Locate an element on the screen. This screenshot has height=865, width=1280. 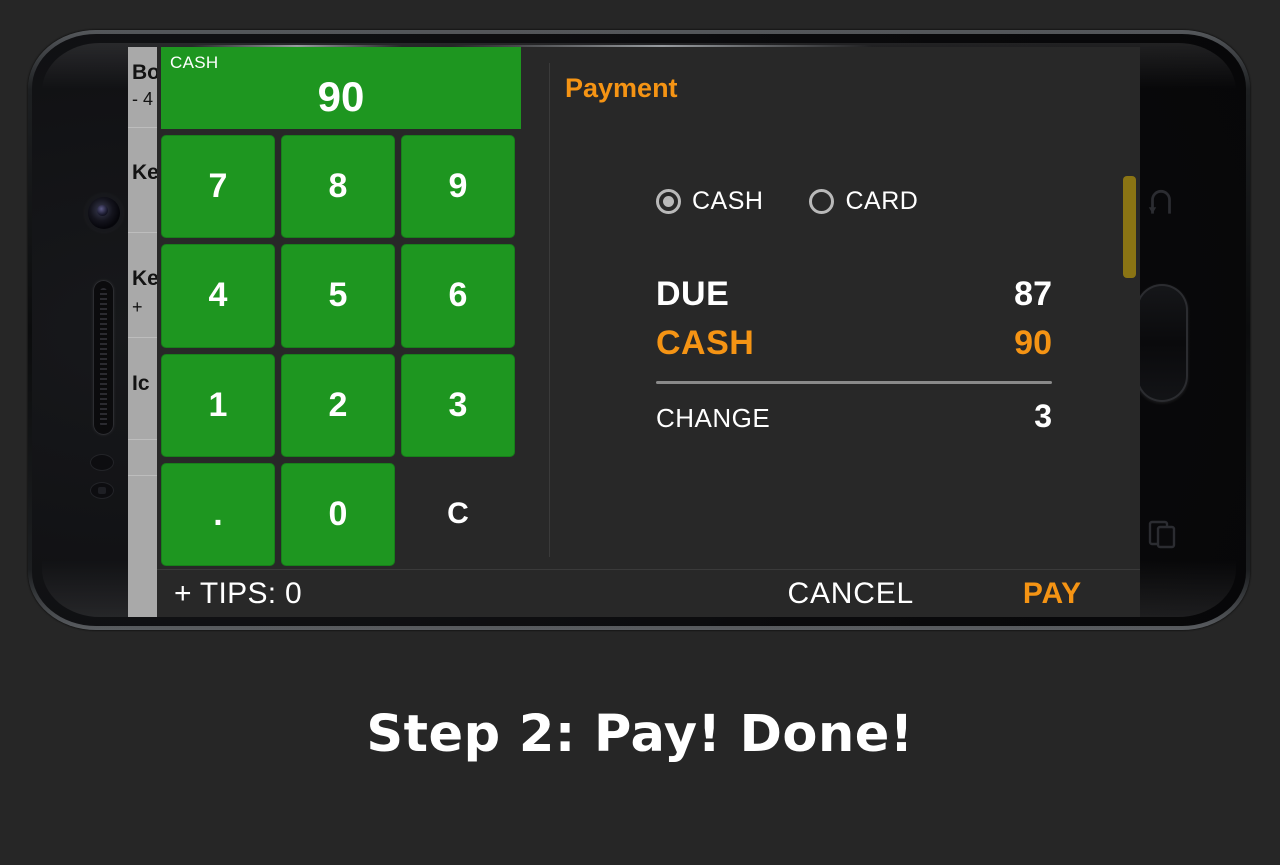
key-3: 3 is located at coordinates (458, 405).